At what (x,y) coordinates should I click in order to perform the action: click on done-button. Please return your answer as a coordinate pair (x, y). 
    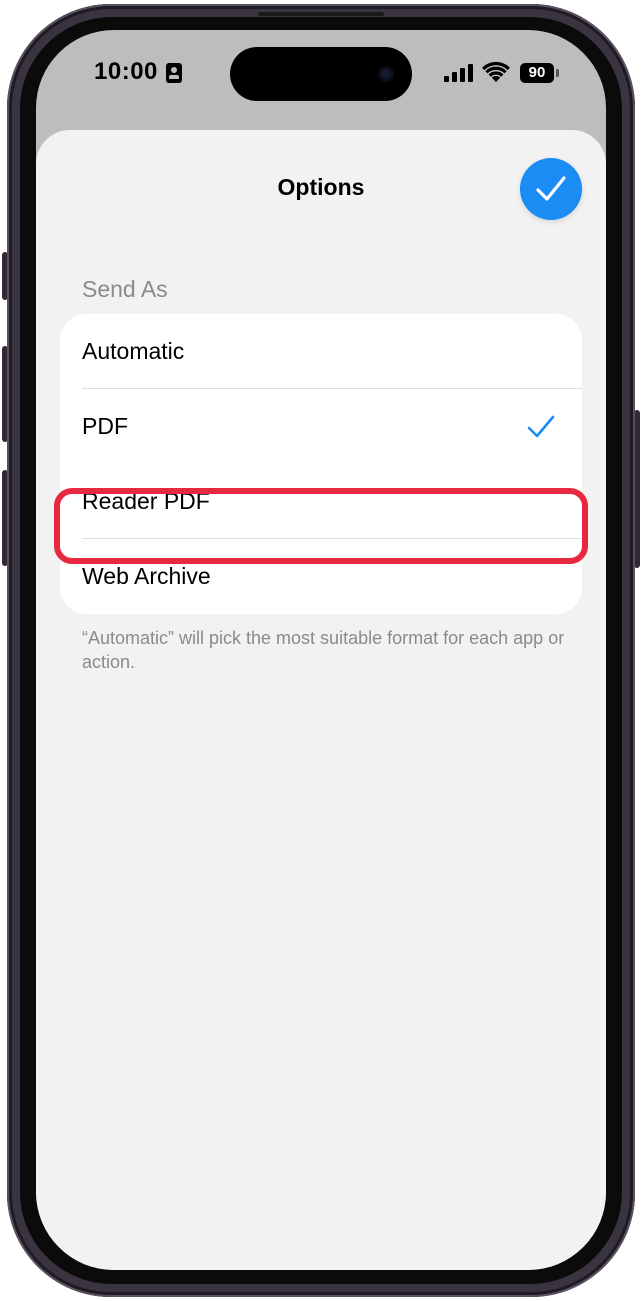
    Looking at the image, I should click on (551, 189).